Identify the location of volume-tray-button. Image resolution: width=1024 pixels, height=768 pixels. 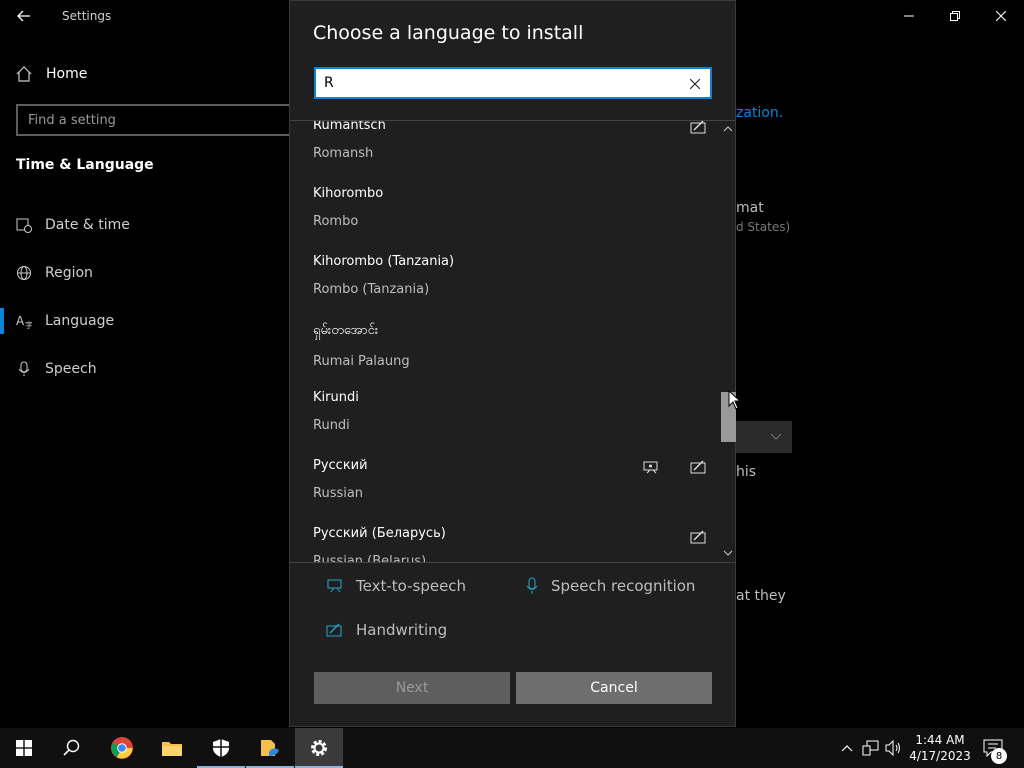
(894, 748).